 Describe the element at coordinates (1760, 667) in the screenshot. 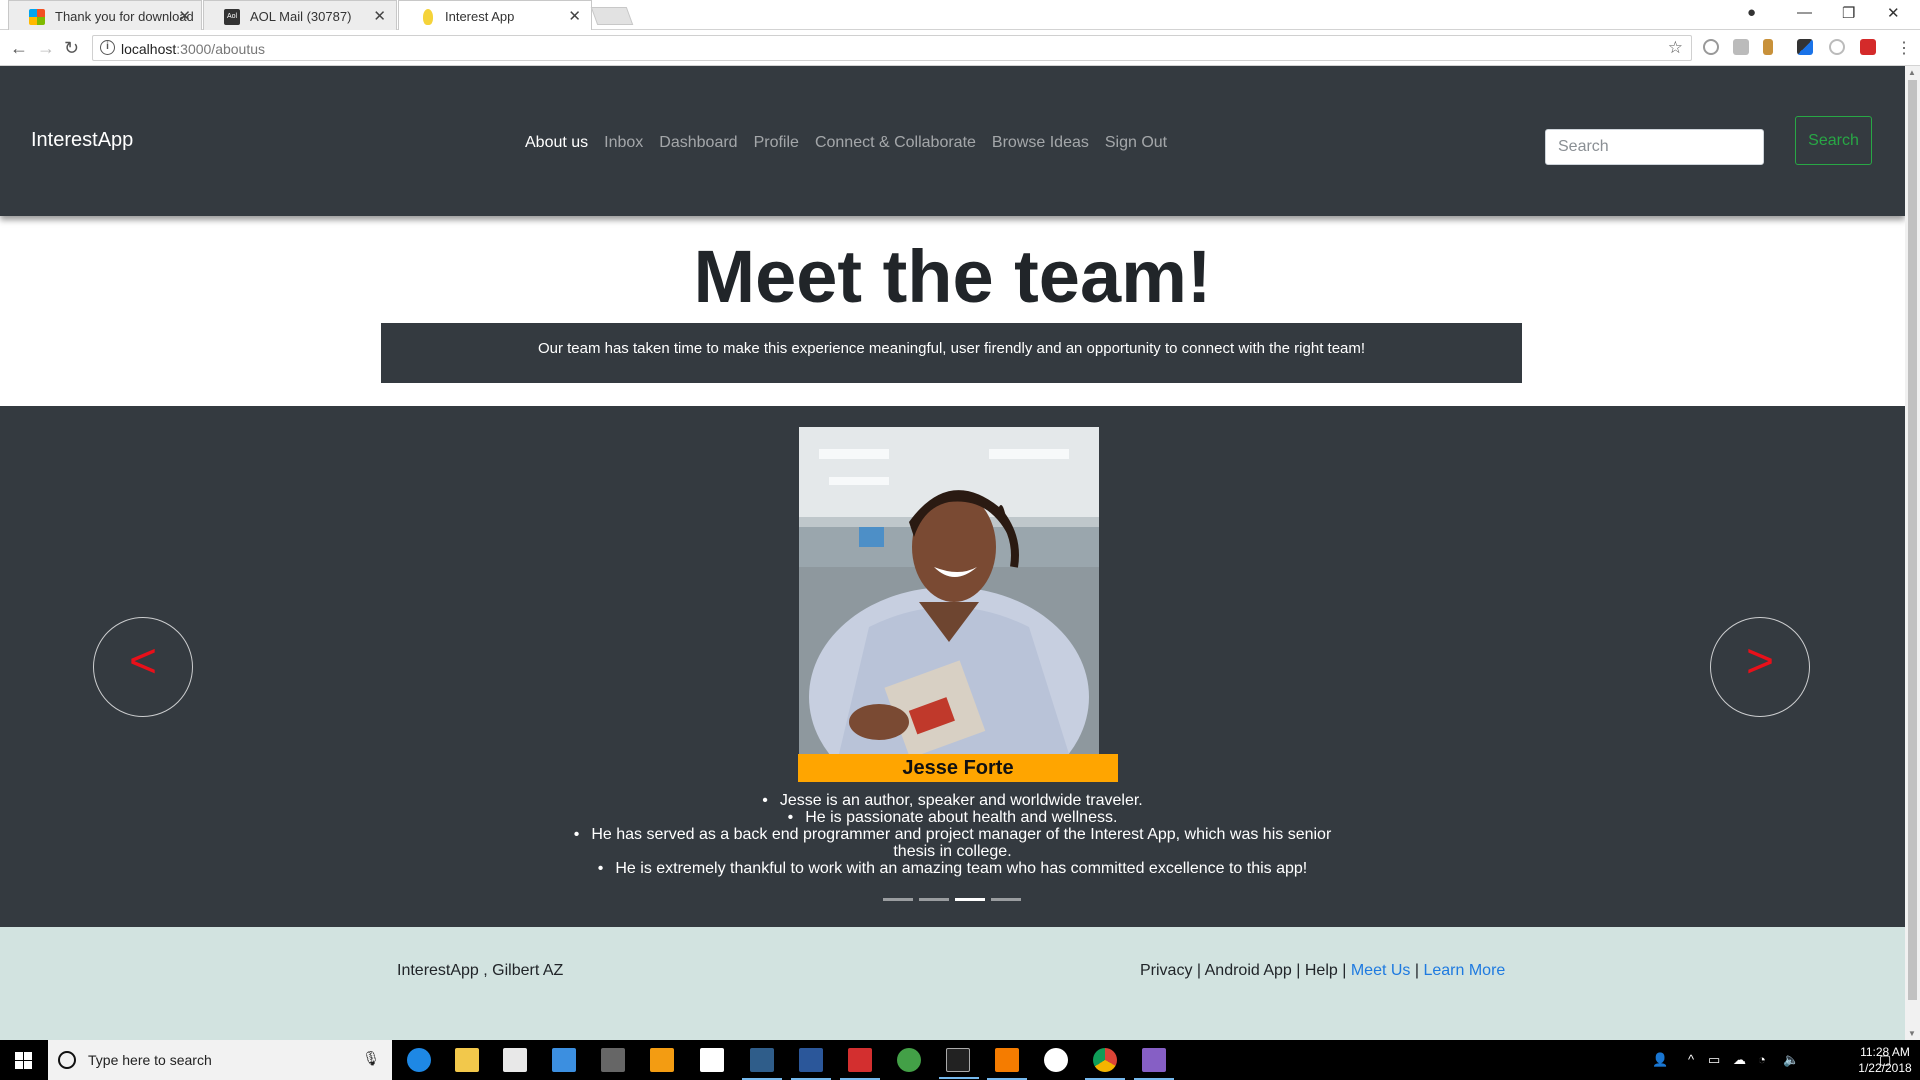

I see `carousel-next-button: >` at that location.